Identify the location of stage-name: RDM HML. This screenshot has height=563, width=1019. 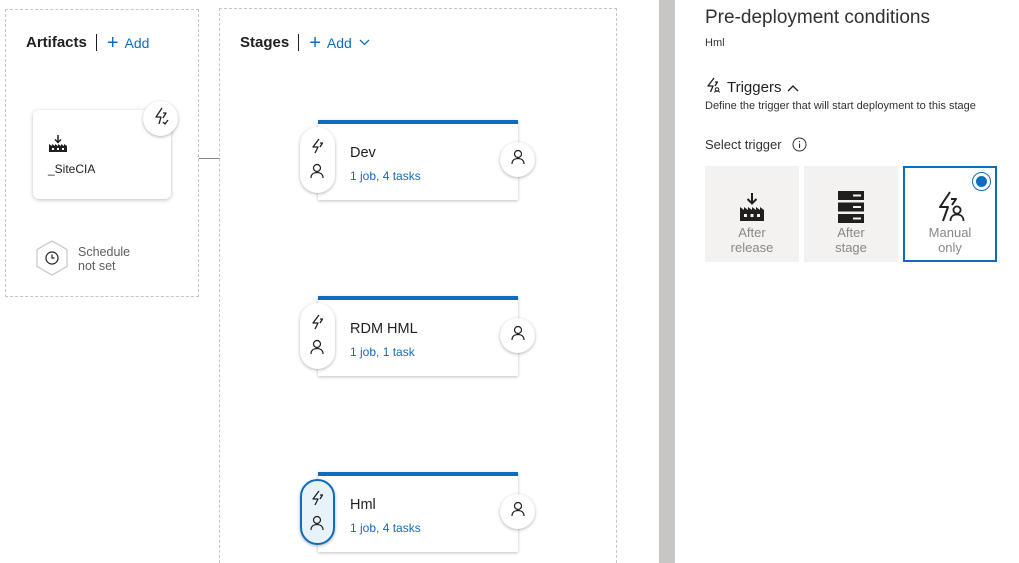
(384, 329).